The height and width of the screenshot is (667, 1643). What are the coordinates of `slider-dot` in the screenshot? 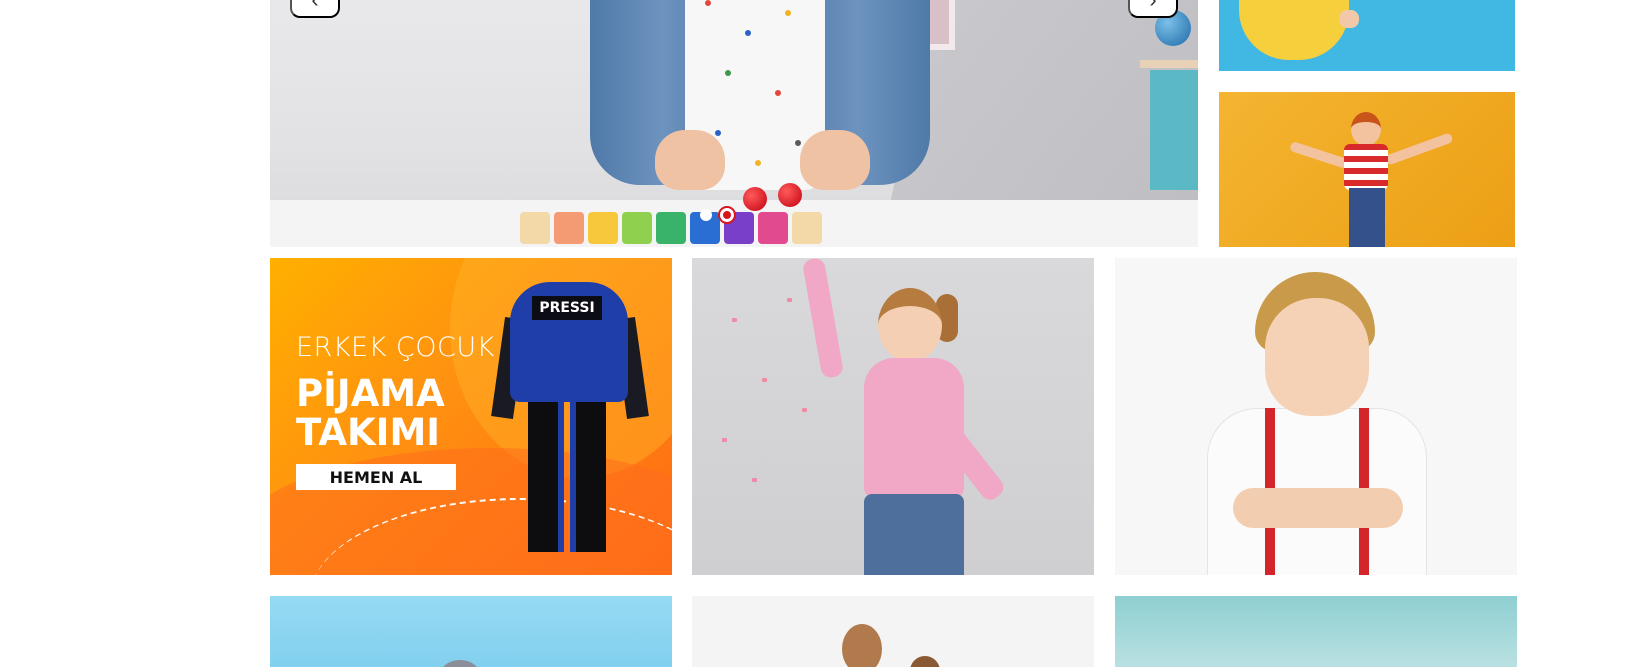 It's located at (706, 215).